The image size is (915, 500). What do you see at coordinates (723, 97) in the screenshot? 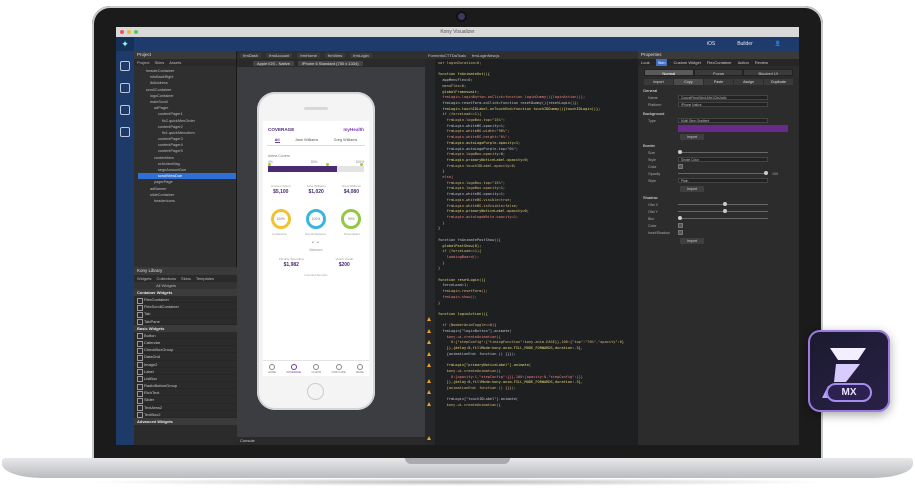
I see `name-field: CopyslFboxSkin149e1Cfe2a4b` at bounding box center [723, 97].